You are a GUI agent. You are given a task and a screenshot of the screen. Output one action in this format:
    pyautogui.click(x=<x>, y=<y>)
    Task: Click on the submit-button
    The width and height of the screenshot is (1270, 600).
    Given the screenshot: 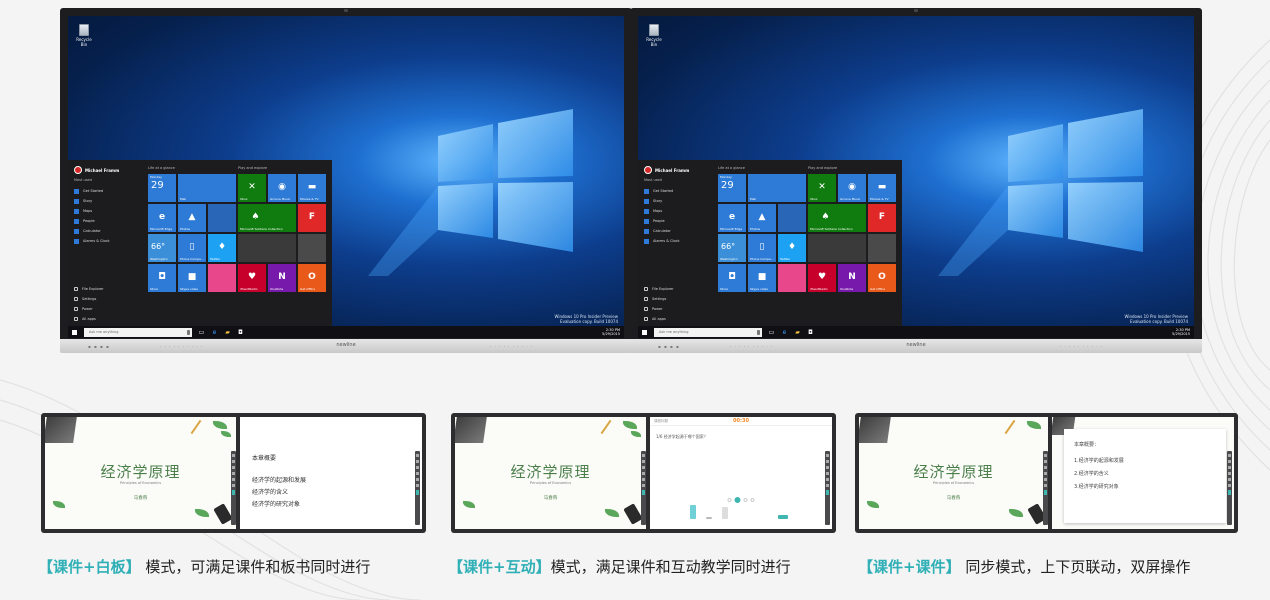 What is the action you would take?
    pyautogui.click(x=783, y=517)
    